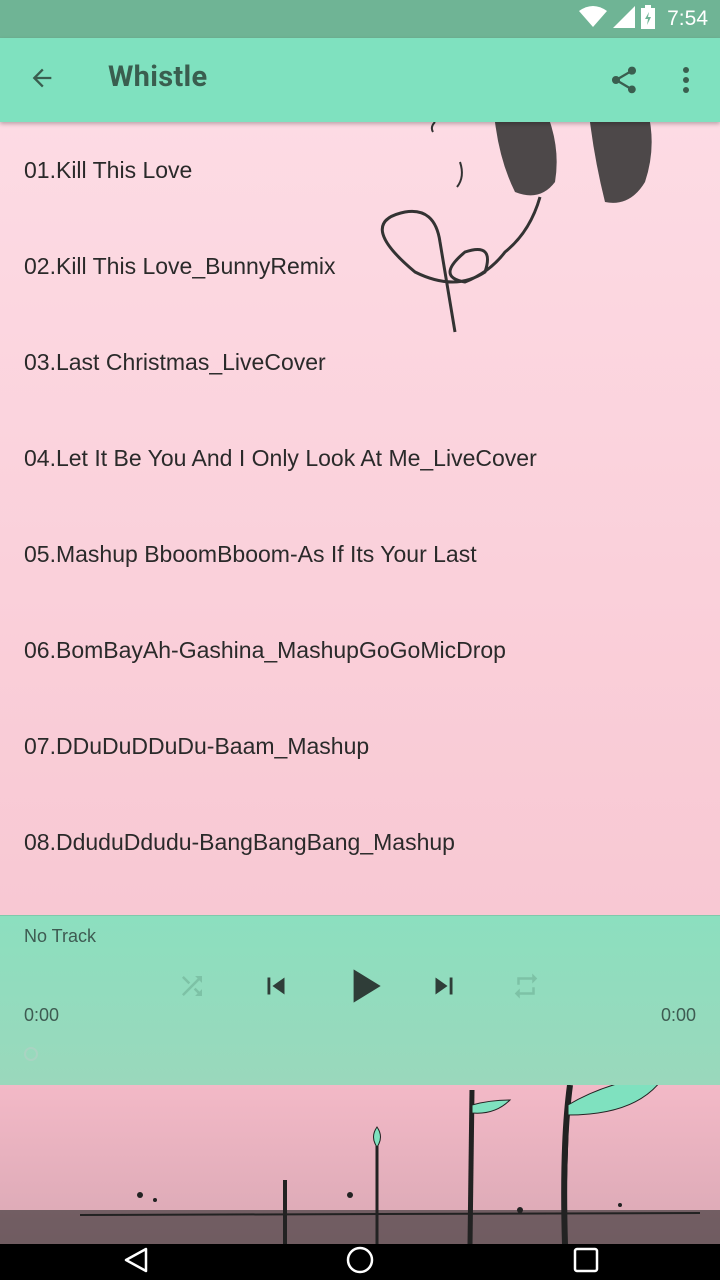 The image size is (720, 1280). Describe the element at coordinates (42, 1015) in the screenshot. I see `elapsed-time: 0:00` at that location.